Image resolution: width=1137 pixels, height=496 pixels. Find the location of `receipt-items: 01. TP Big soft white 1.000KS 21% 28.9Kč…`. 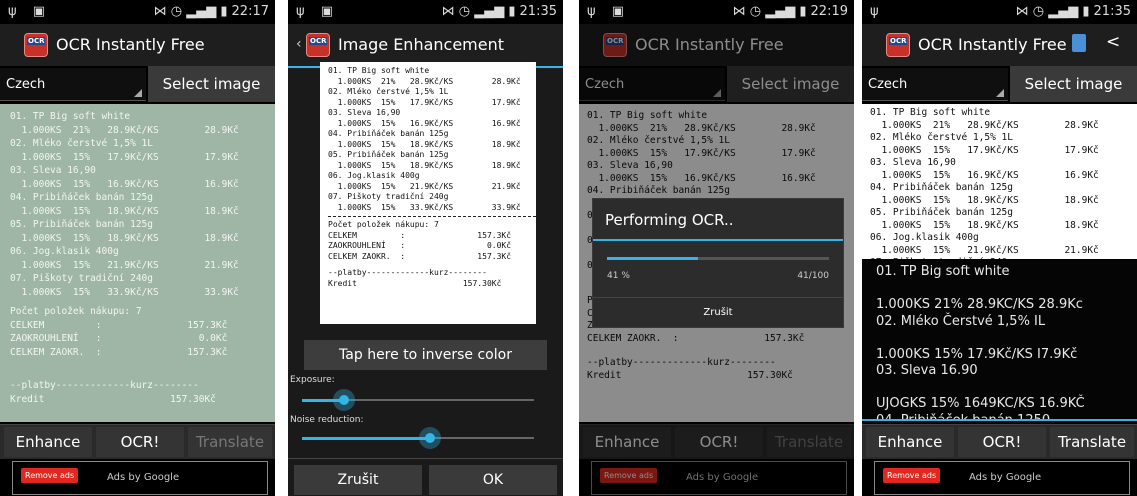

receipt-items: 01. TP Big soft white 1.000KS 21% 28.9Kč… is located at coordinates (142, 204).